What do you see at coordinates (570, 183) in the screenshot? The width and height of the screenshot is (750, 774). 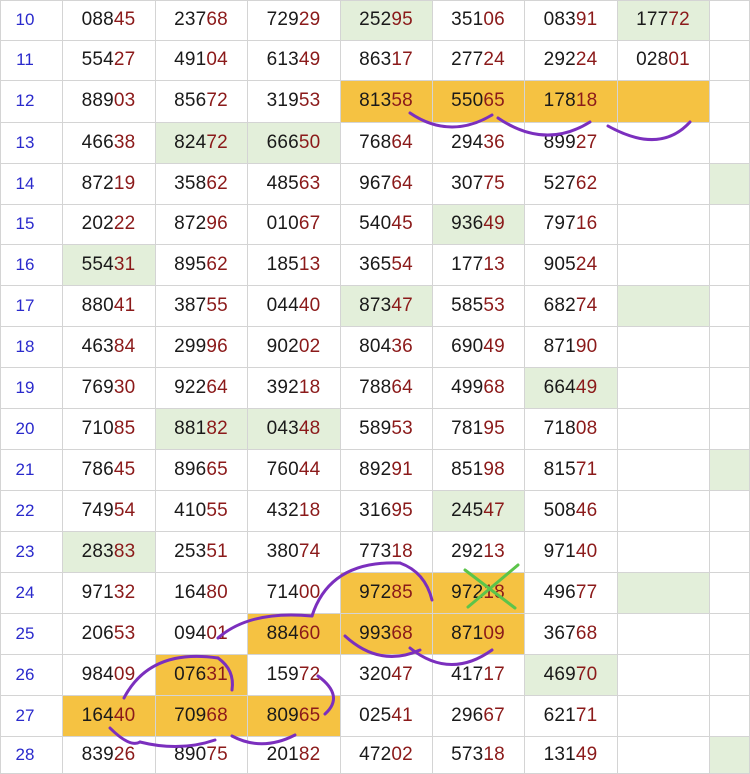 I see `result-cell: 527 62` at bounding box center [570, 183].